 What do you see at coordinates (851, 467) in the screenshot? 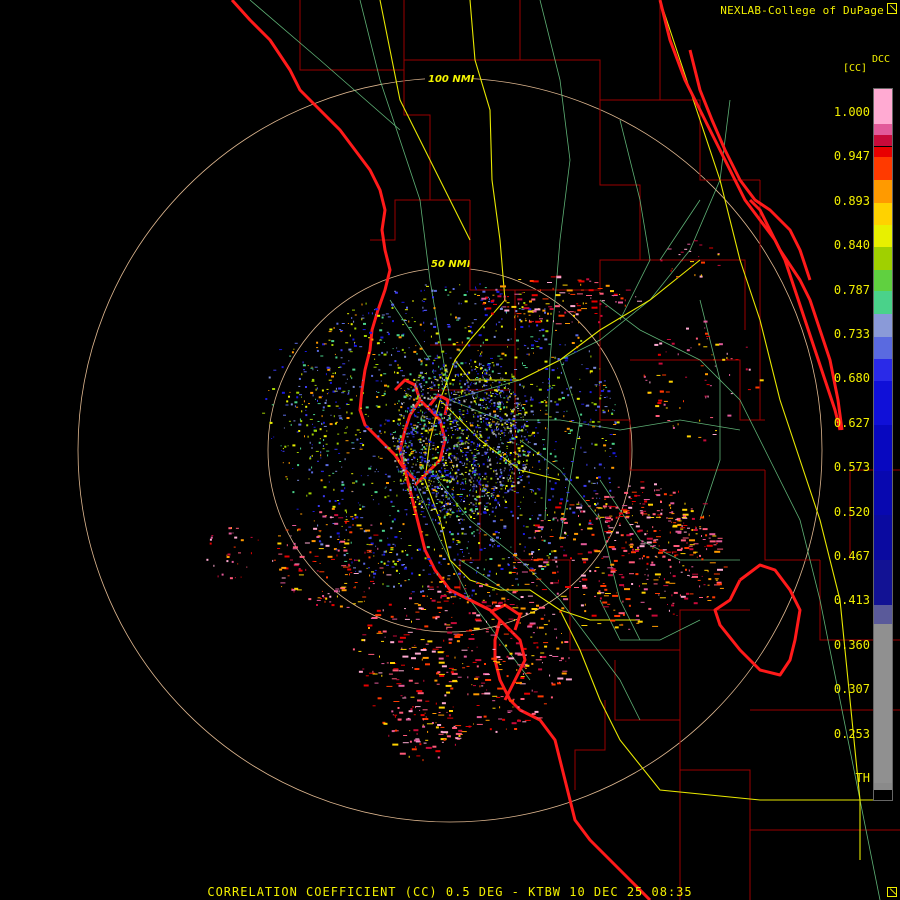
I see `color-scale-label: 0.573` at bounding box center [851, 467].